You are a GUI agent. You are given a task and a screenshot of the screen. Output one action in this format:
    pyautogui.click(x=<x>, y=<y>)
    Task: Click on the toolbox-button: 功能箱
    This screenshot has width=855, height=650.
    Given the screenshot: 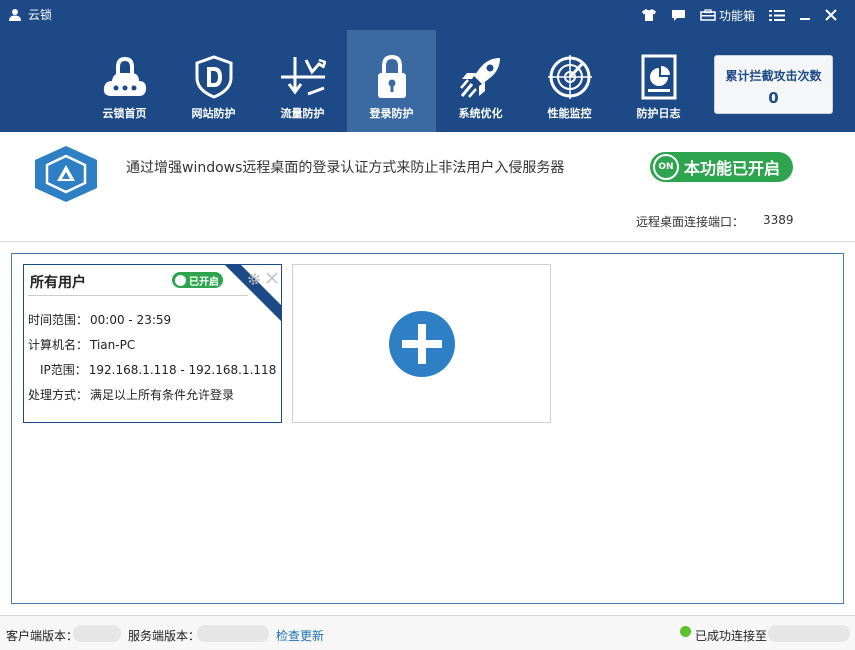 What is the action you would take?
    pyautogui.click(x=727, y=15)
    